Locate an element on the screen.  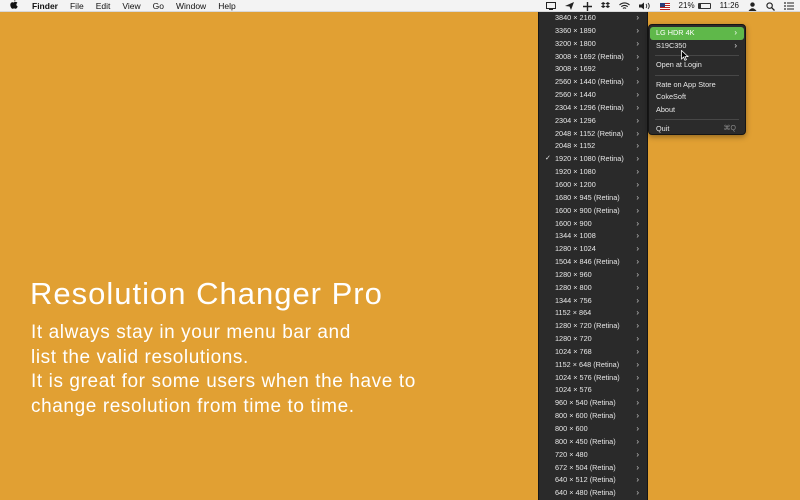
resolution-label: 720 × 480 is located at coordinates (571, 454).